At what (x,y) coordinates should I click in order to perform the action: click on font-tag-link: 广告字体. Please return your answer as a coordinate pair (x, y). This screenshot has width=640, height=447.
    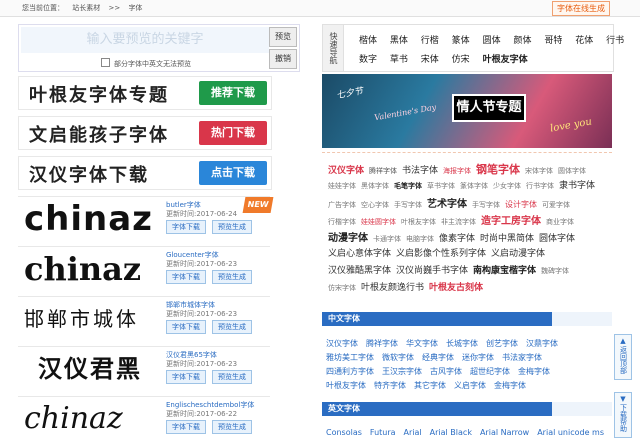
    Looking at the image, I should click on (342, 205).